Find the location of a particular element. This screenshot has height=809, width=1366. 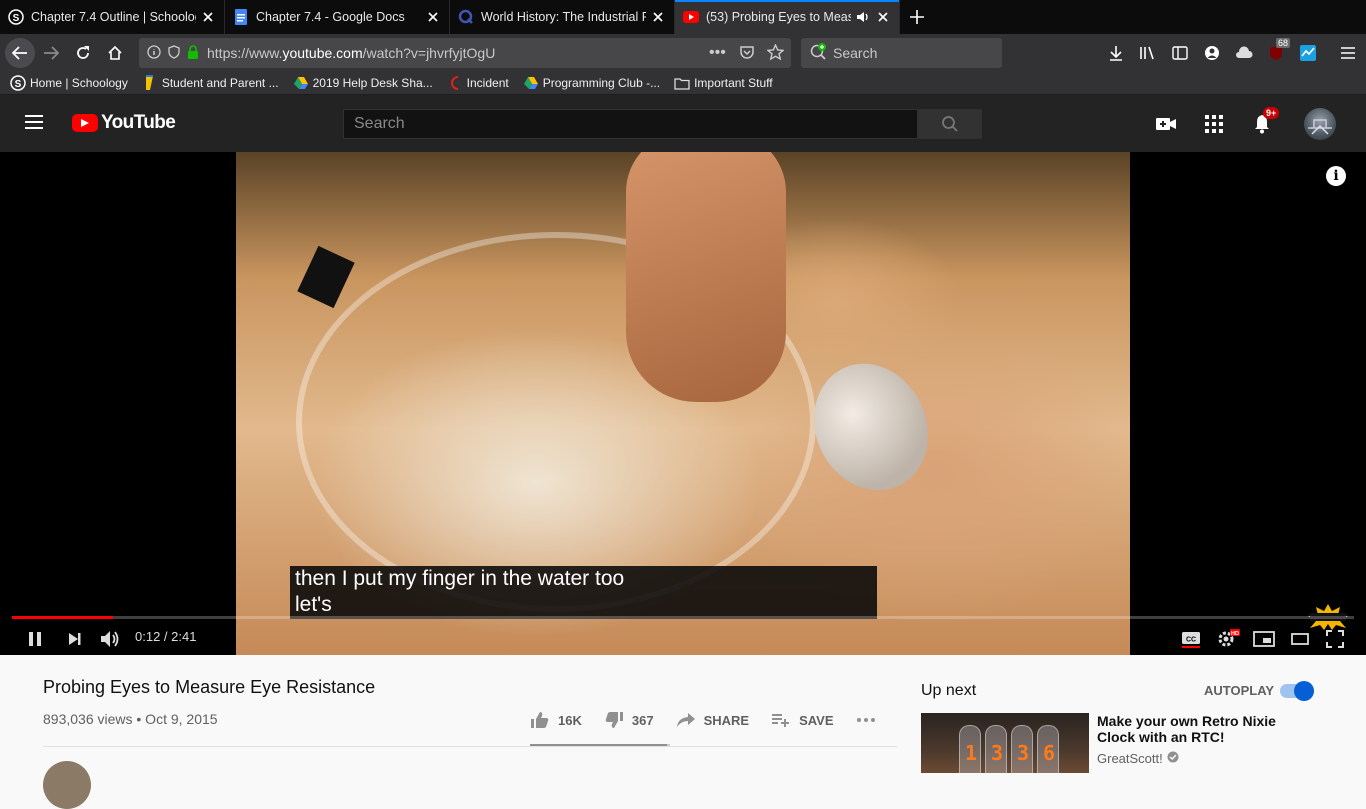

save-button: SAVE is located at coordinates (802, 720).